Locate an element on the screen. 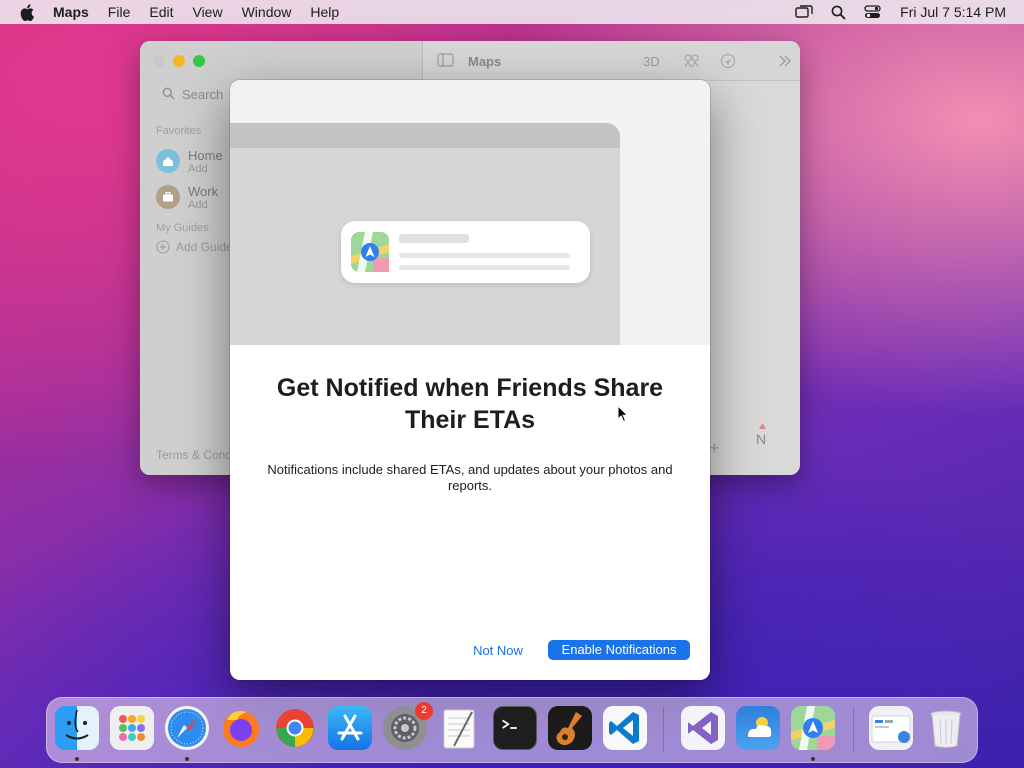 The height and width of the screenshot is (768, 1024). control-center-icon is located at coordinates (872, 12).